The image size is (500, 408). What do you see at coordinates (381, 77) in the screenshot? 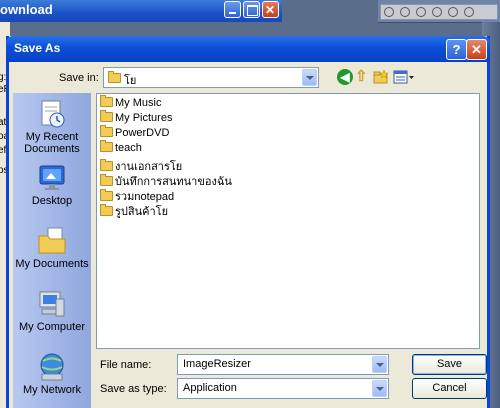
I see `new-folder-icon` at bounding box center [381, 77].